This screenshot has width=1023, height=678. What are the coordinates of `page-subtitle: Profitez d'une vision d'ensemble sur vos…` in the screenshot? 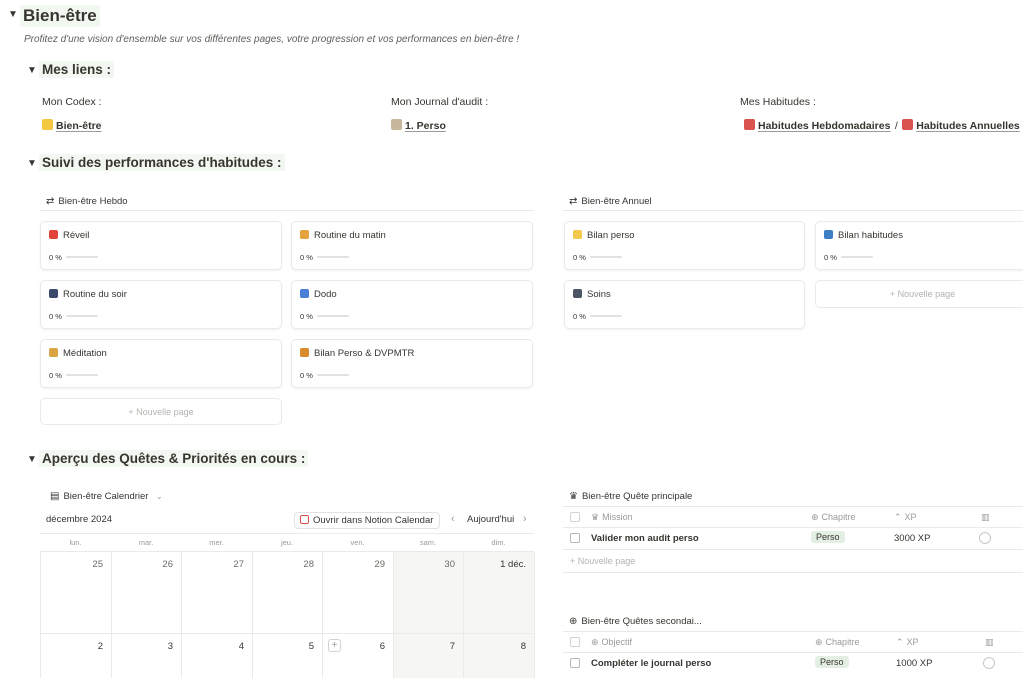 It's located at (272, 39).